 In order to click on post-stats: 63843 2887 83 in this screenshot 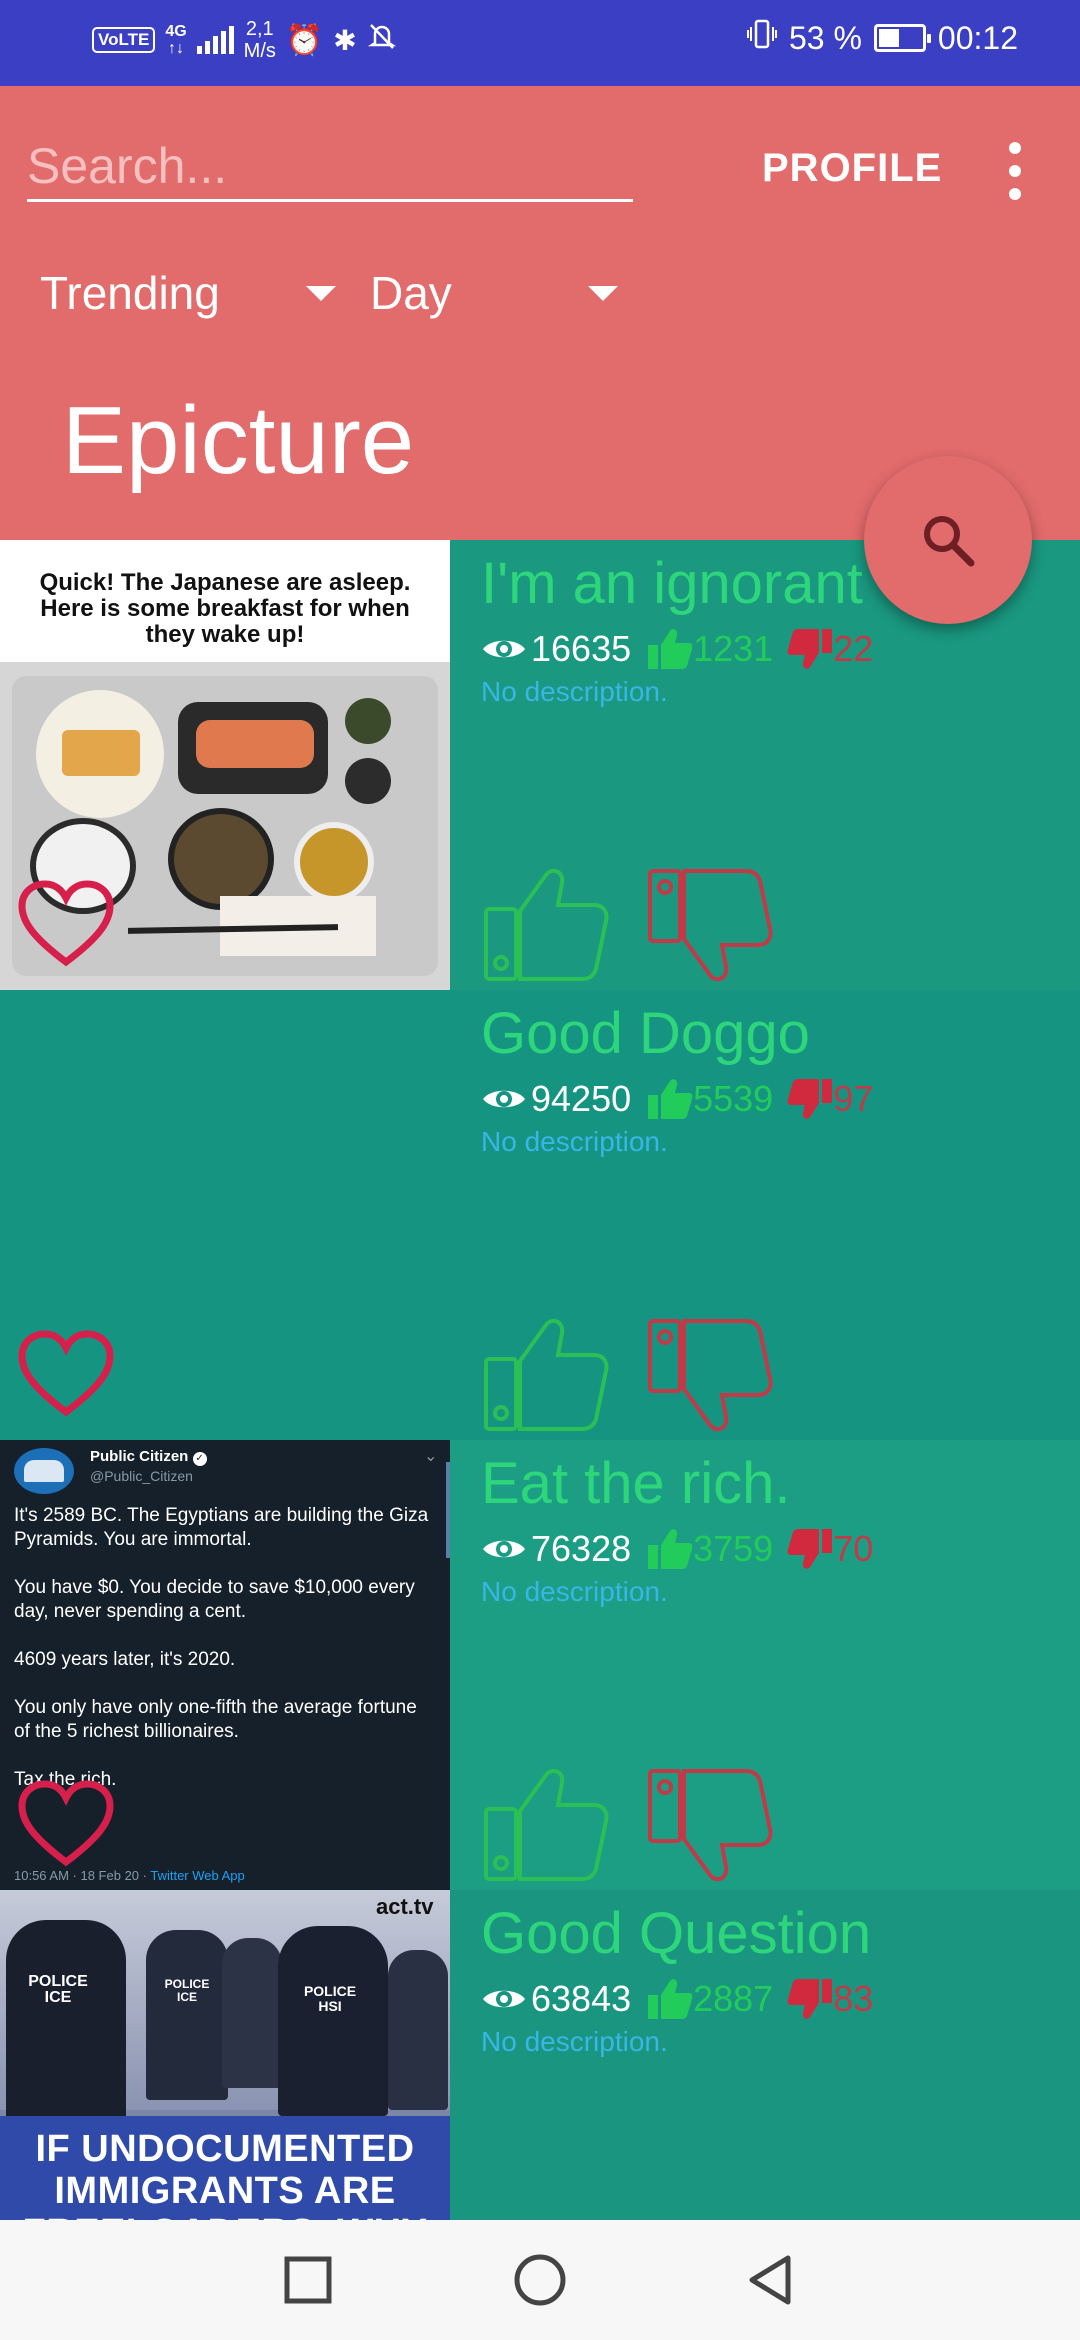, I will do `click(677, 1999)`.